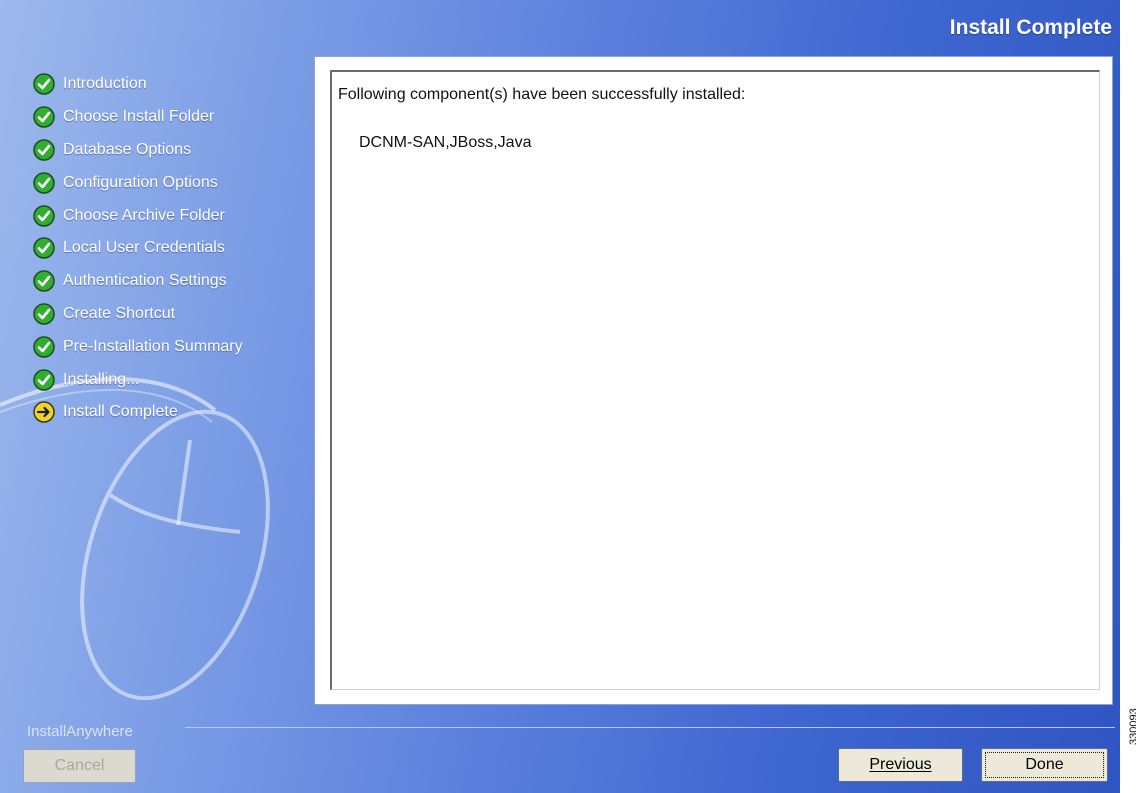 The width and height of the screenshot is (1136, 793). I want to click on installed-components: DCNM-SAN,JBoss,Java, so click(445, 142).